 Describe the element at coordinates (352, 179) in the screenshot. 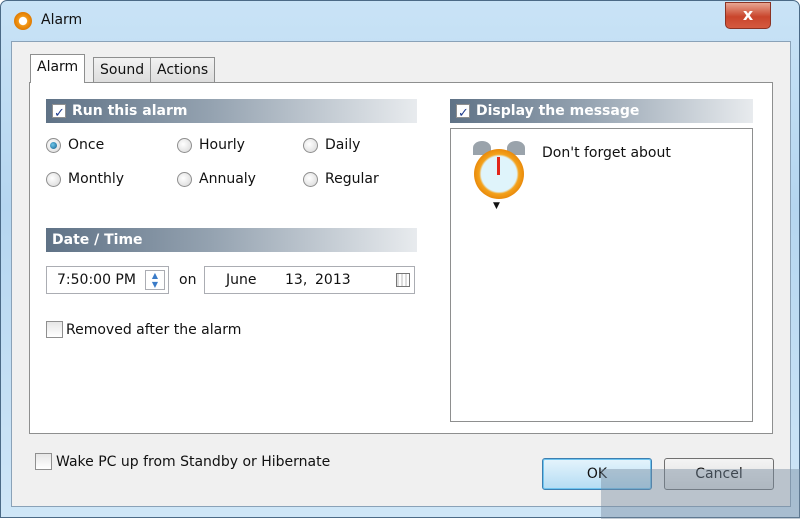

I see `radio-label: Regular` at that location.